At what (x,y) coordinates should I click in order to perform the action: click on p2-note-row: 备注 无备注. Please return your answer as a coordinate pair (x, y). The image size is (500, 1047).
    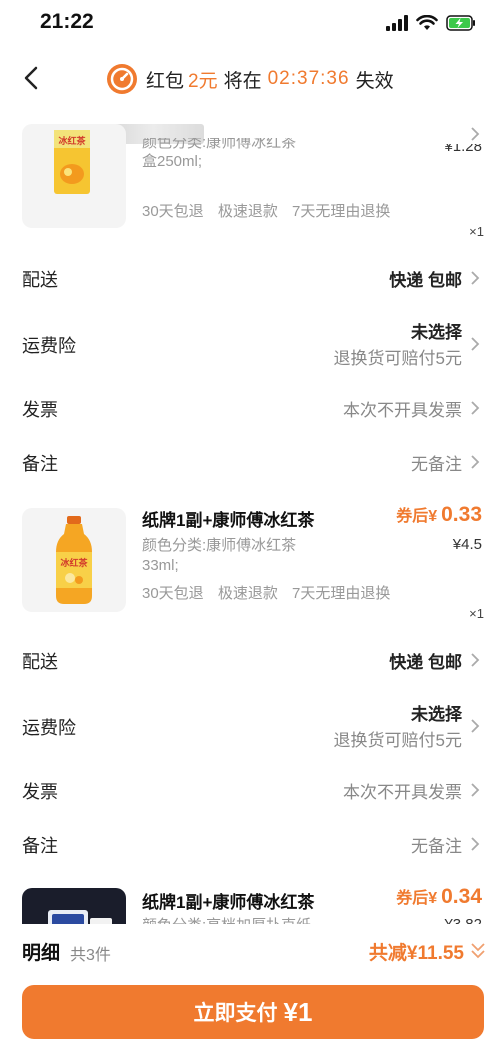
    Looking at the image, I should click on (250, 843).